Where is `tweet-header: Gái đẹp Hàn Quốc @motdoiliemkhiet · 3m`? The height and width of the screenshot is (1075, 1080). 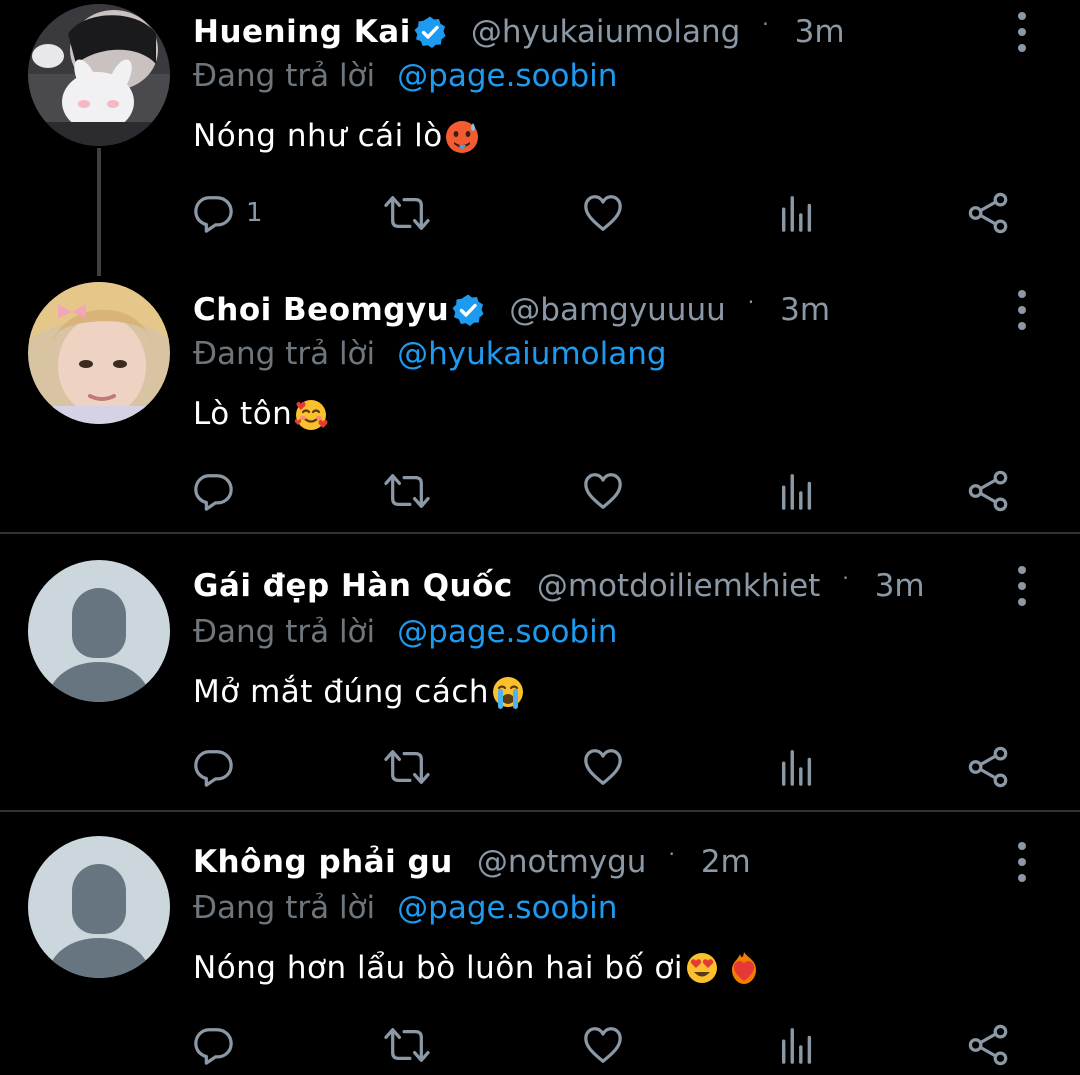
tweet-header: Gái đẹp Hàn Quốc @motdoiliemkhiet · 3m is located at coordinates (559, 586).